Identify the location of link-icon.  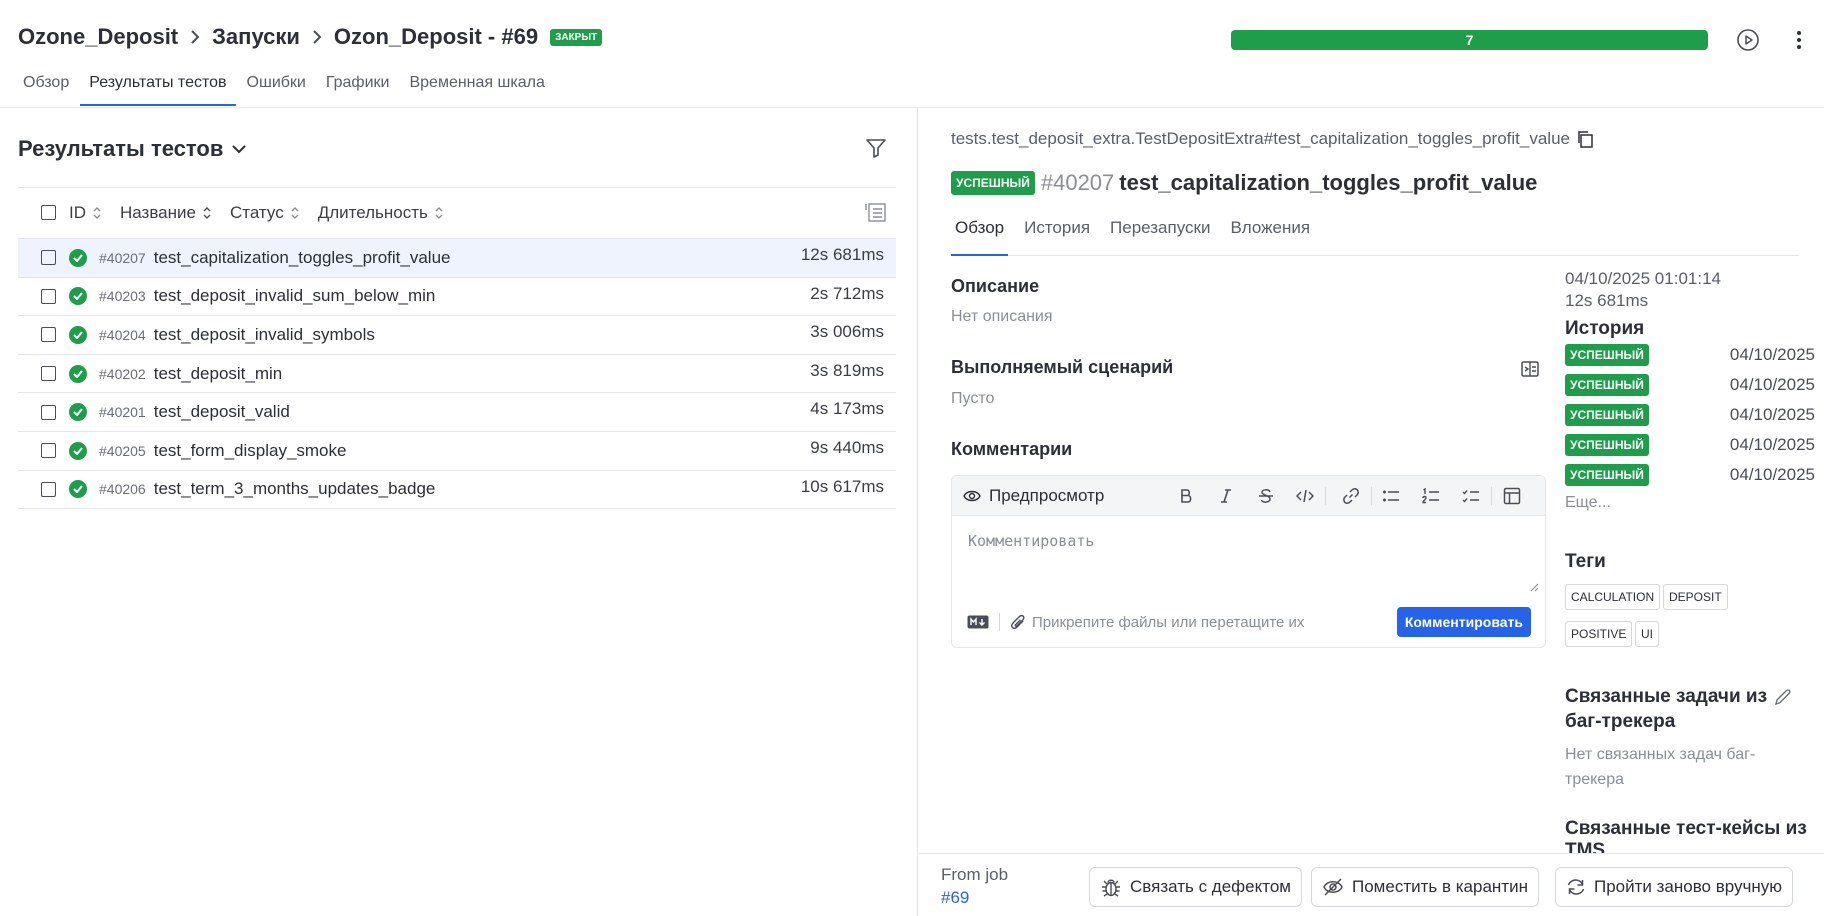
(1351, 496).